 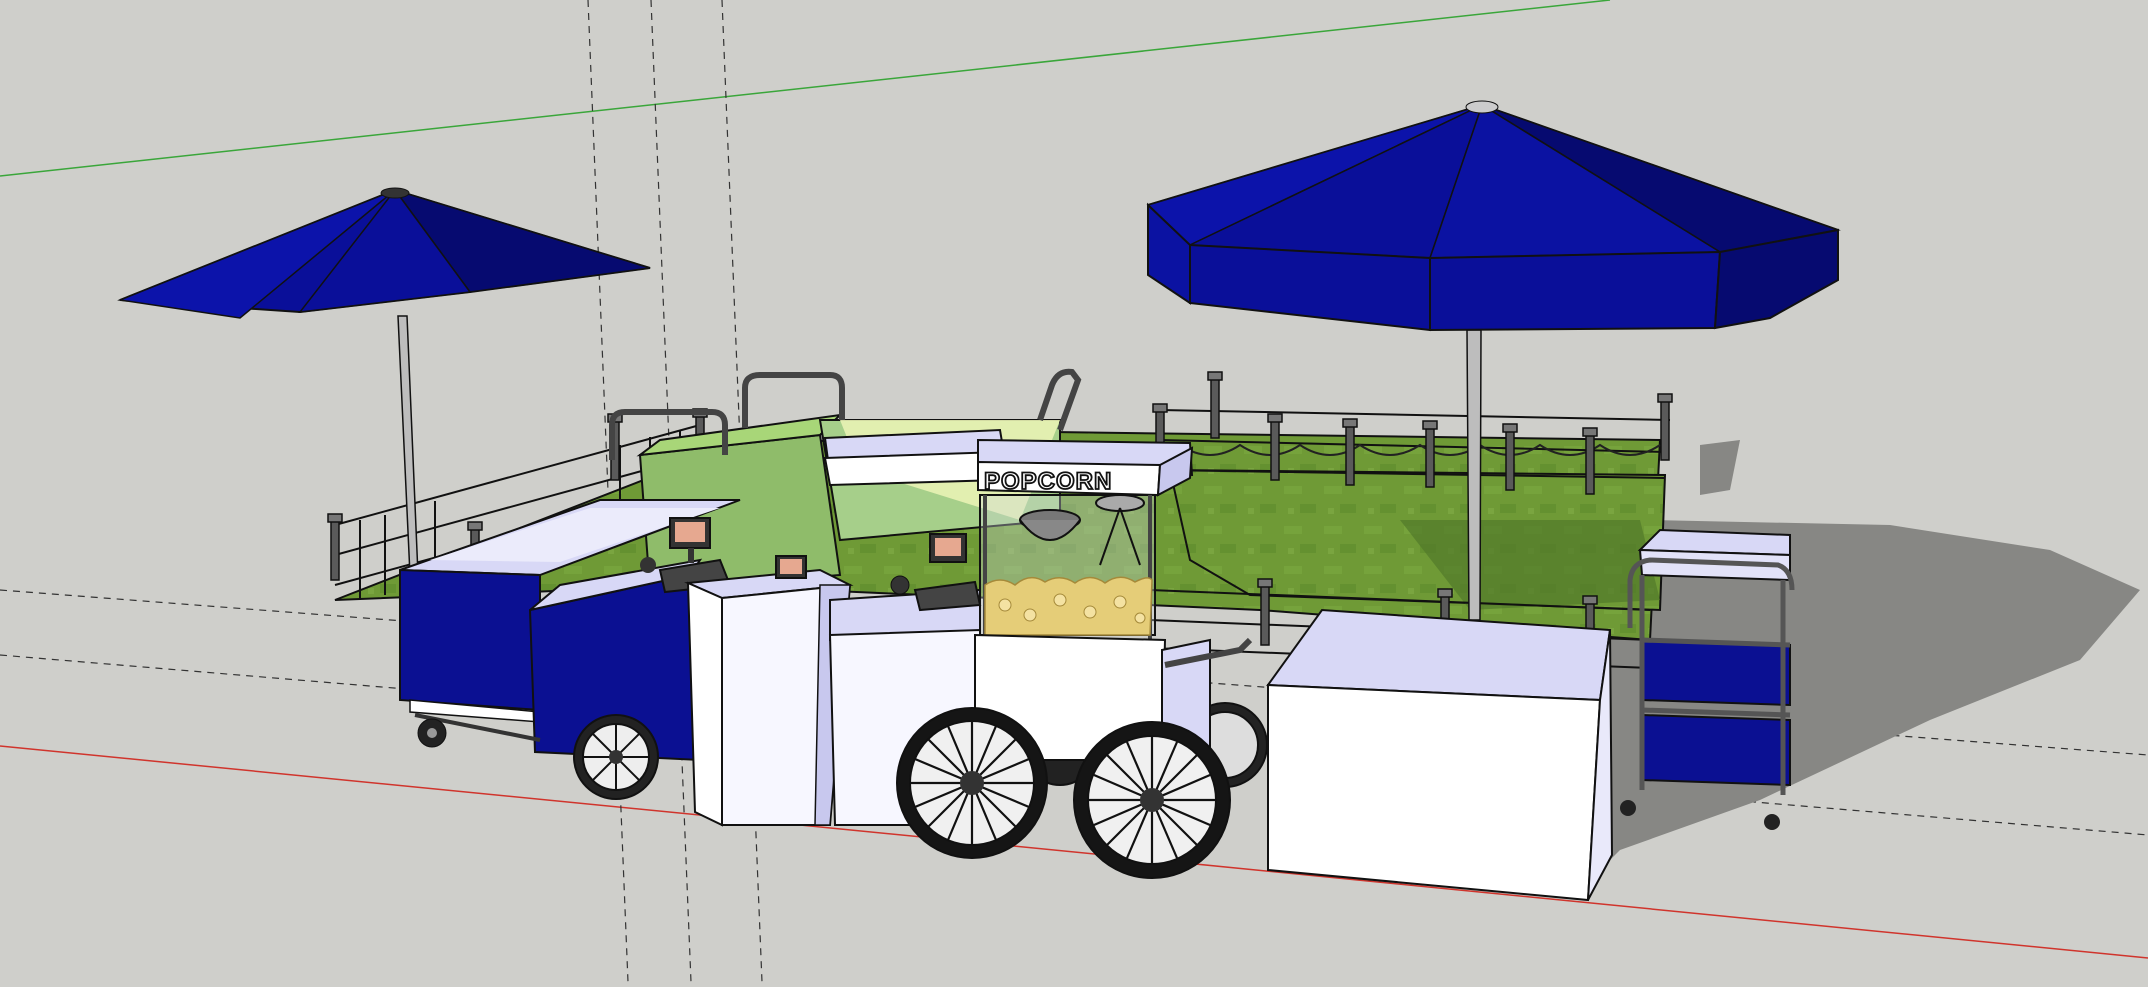 What do you see at coordinates (570, 649) in the screenshot?
I see `left-blue-cart` at bounding box center [570, 649].